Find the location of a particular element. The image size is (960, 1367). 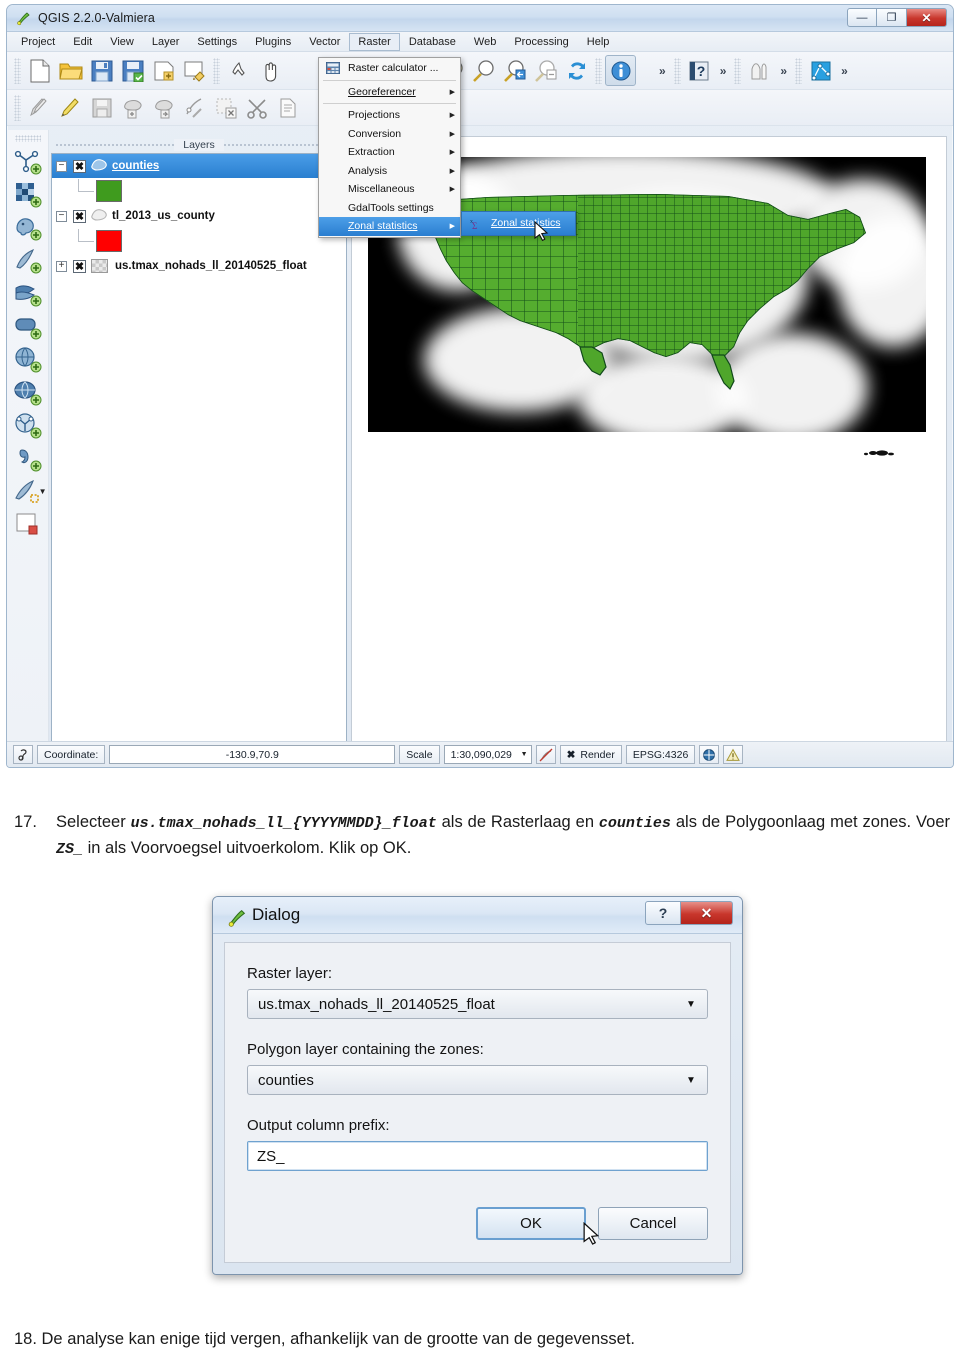

add-wms-layer-icon is located at coordinates (28, 359).